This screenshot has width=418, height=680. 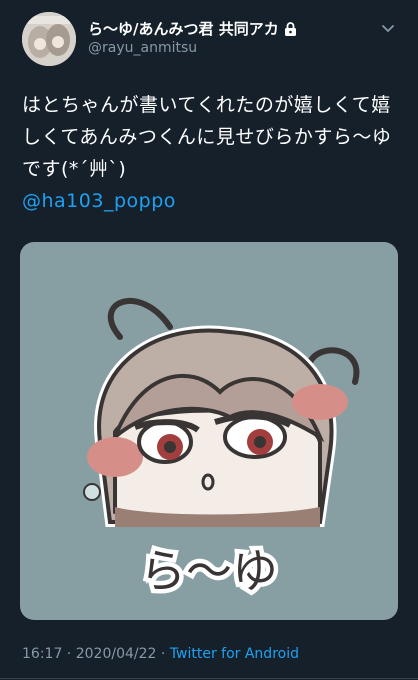 I want to click on lock-icon, so click(x=290, y=28).